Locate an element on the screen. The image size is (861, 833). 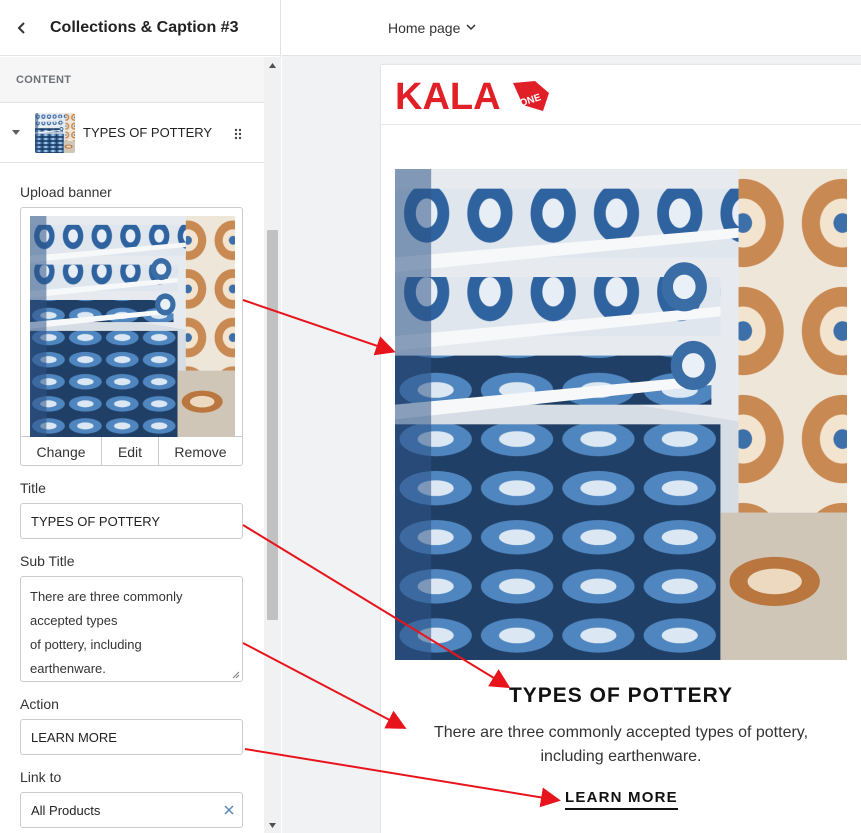
edit-button: Edit is located at coordinates (130, 451).